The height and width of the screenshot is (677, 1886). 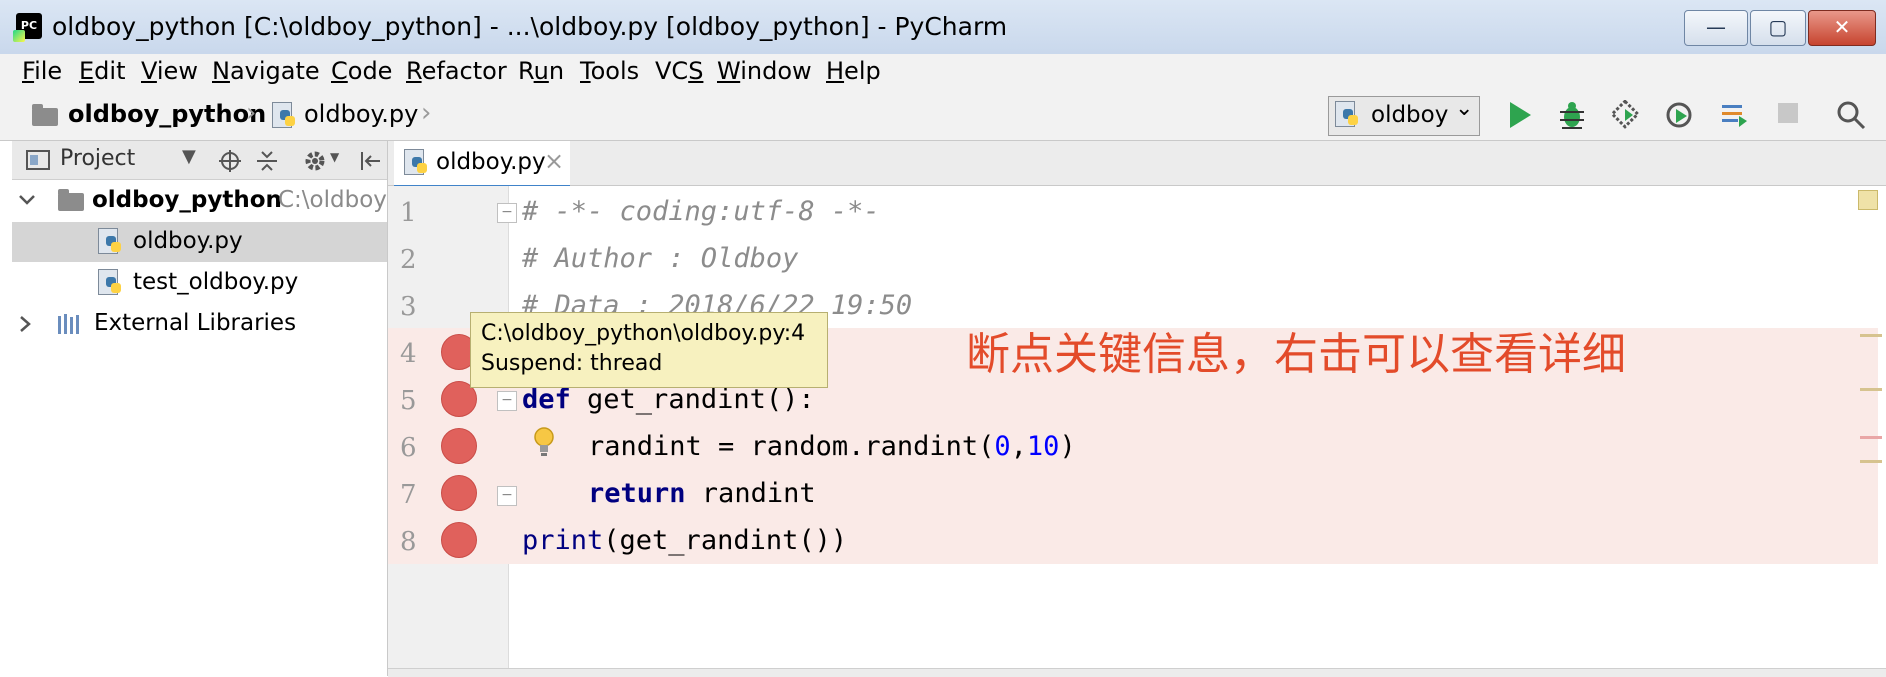 I want to click on run-icon, so click(x=1520, y=115).